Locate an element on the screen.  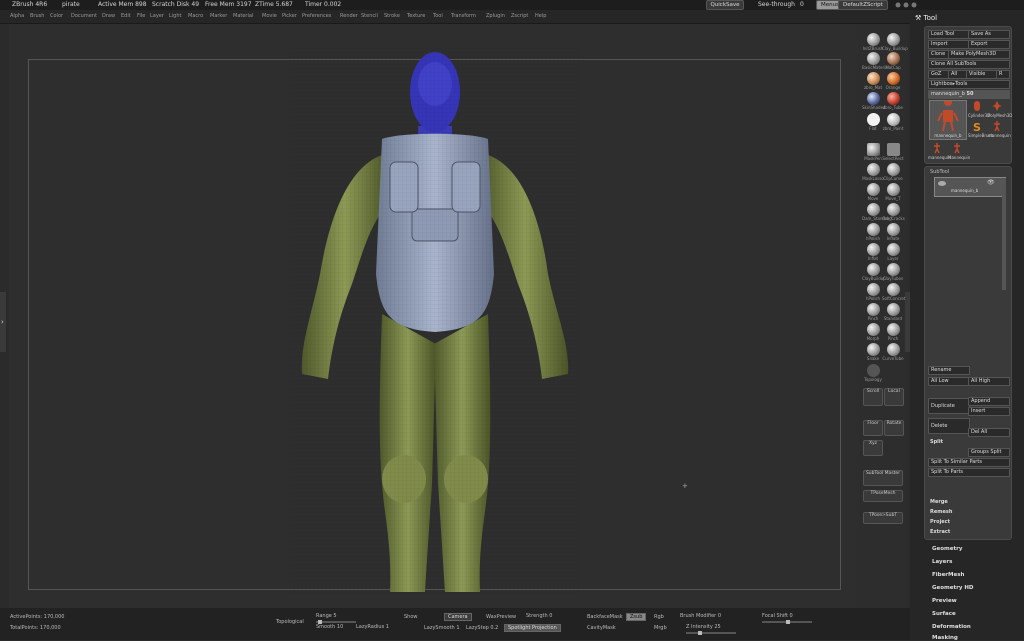
menu-help: Help is located at coordinates (540, 16).